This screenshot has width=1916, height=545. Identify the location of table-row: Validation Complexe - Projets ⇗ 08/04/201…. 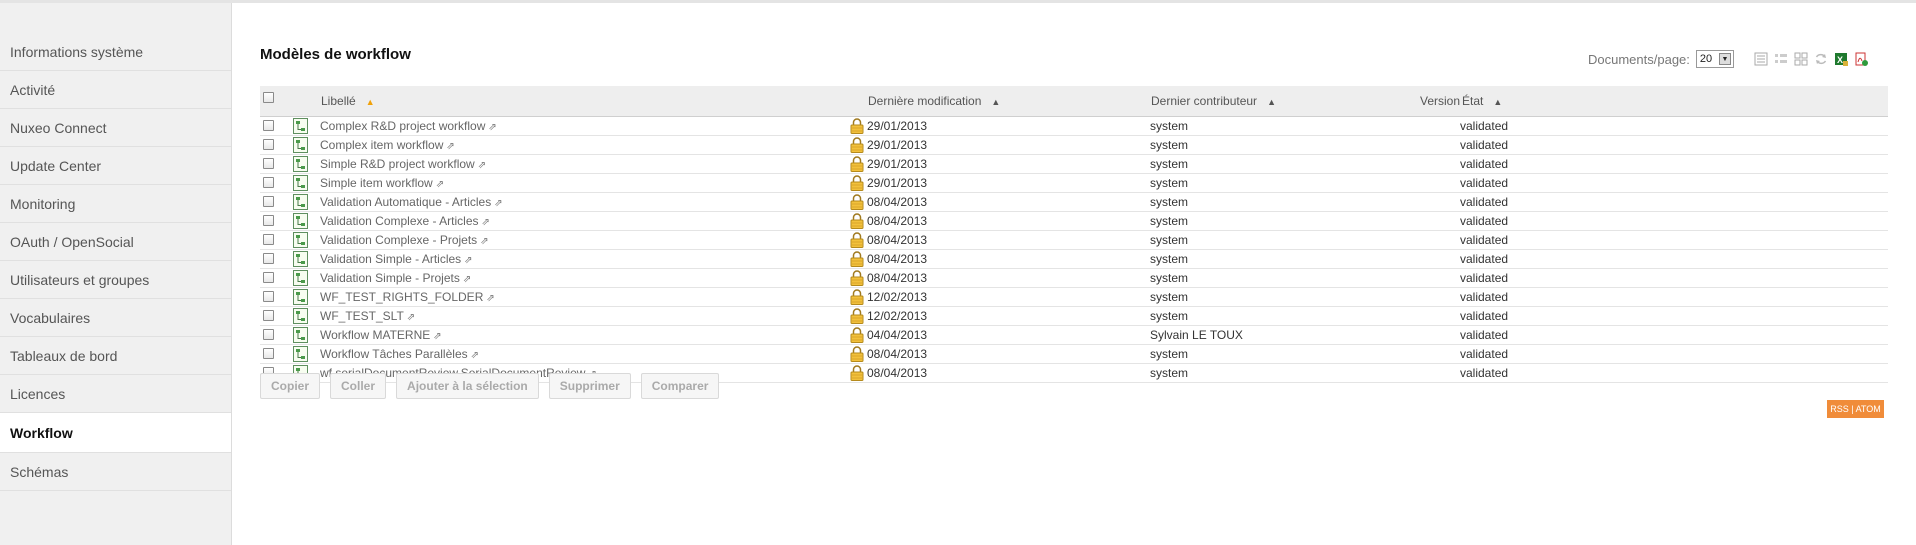
(1074, 240).